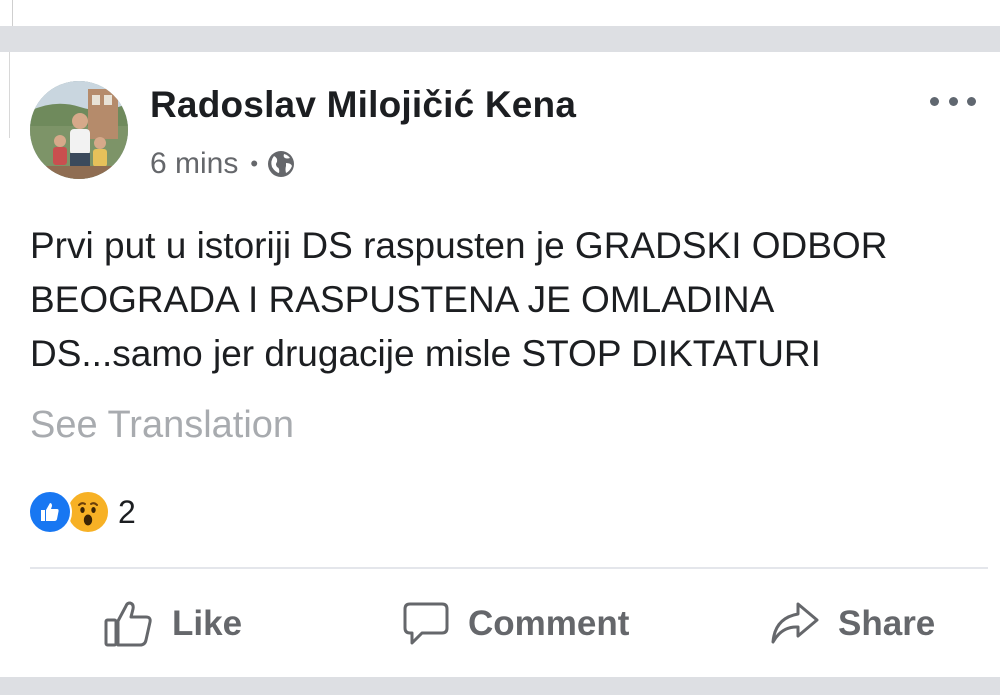 This screenshot has height=695, width=1000. Describe the element at coordinates (88, 512) in the screenshot. I see `wow-reaction-icon` at that location.